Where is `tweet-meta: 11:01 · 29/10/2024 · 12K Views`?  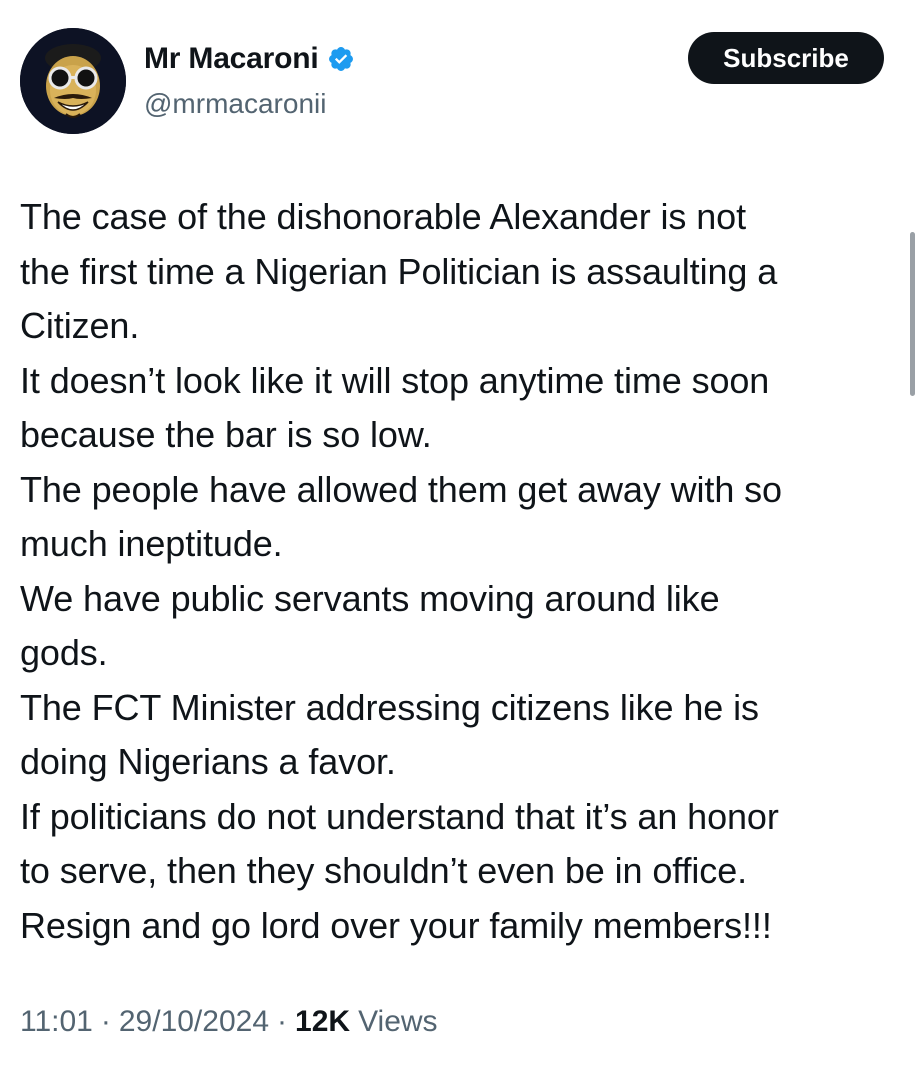 tweet-meta: 11:01 · 29/10/2024 · 12K Views is located at coordinates (229, 1022).